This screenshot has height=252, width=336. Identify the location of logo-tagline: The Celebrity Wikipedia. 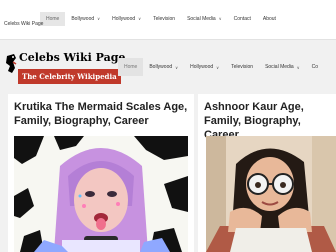
(69, 76).